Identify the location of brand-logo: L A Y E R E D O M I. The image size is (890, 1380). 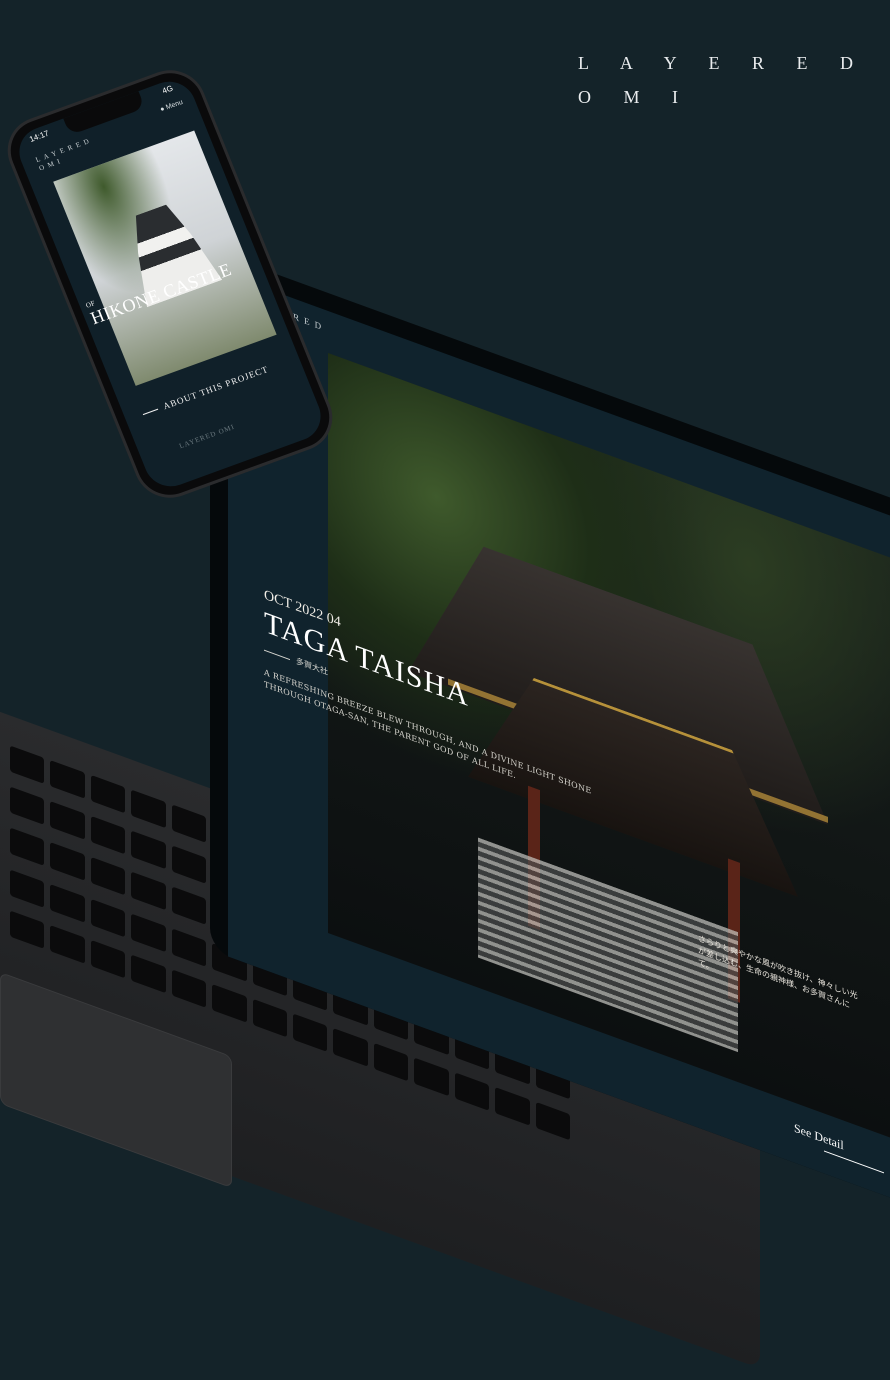
(722, 80).